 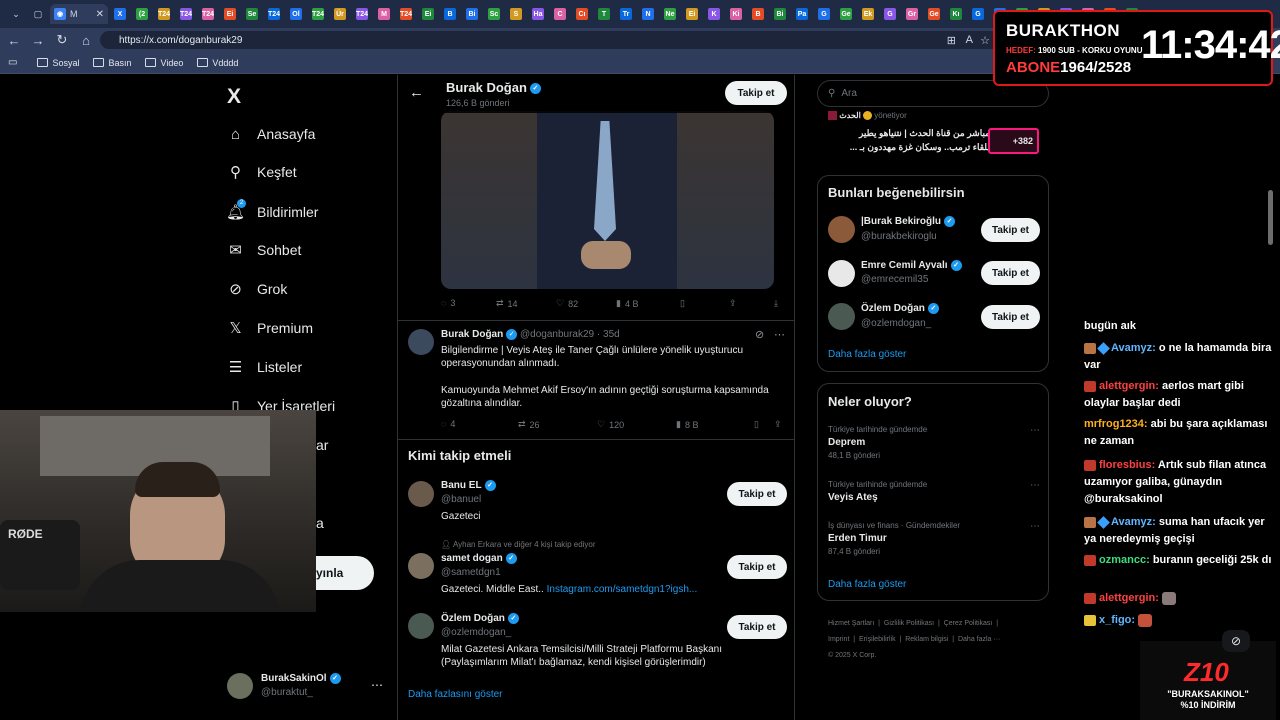 I want to click on footer-link: Imprint, so click(x=838, y=639).